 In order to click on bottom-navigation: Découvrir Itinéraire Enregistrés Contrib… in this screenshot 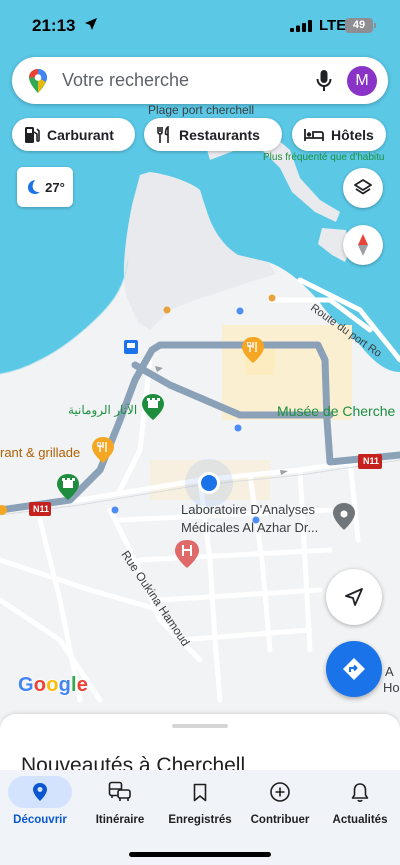, I will do `click(200, 817)`.